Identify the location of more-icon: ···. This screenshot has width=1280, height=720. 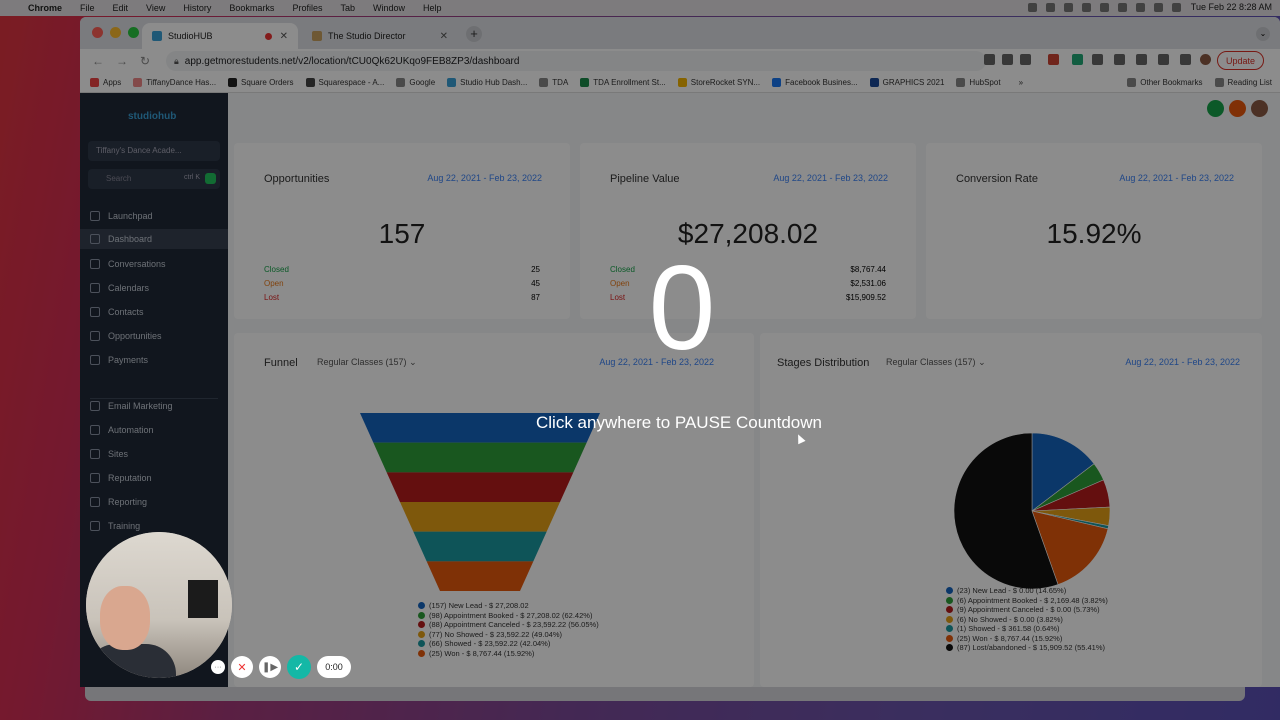
(218, 667).